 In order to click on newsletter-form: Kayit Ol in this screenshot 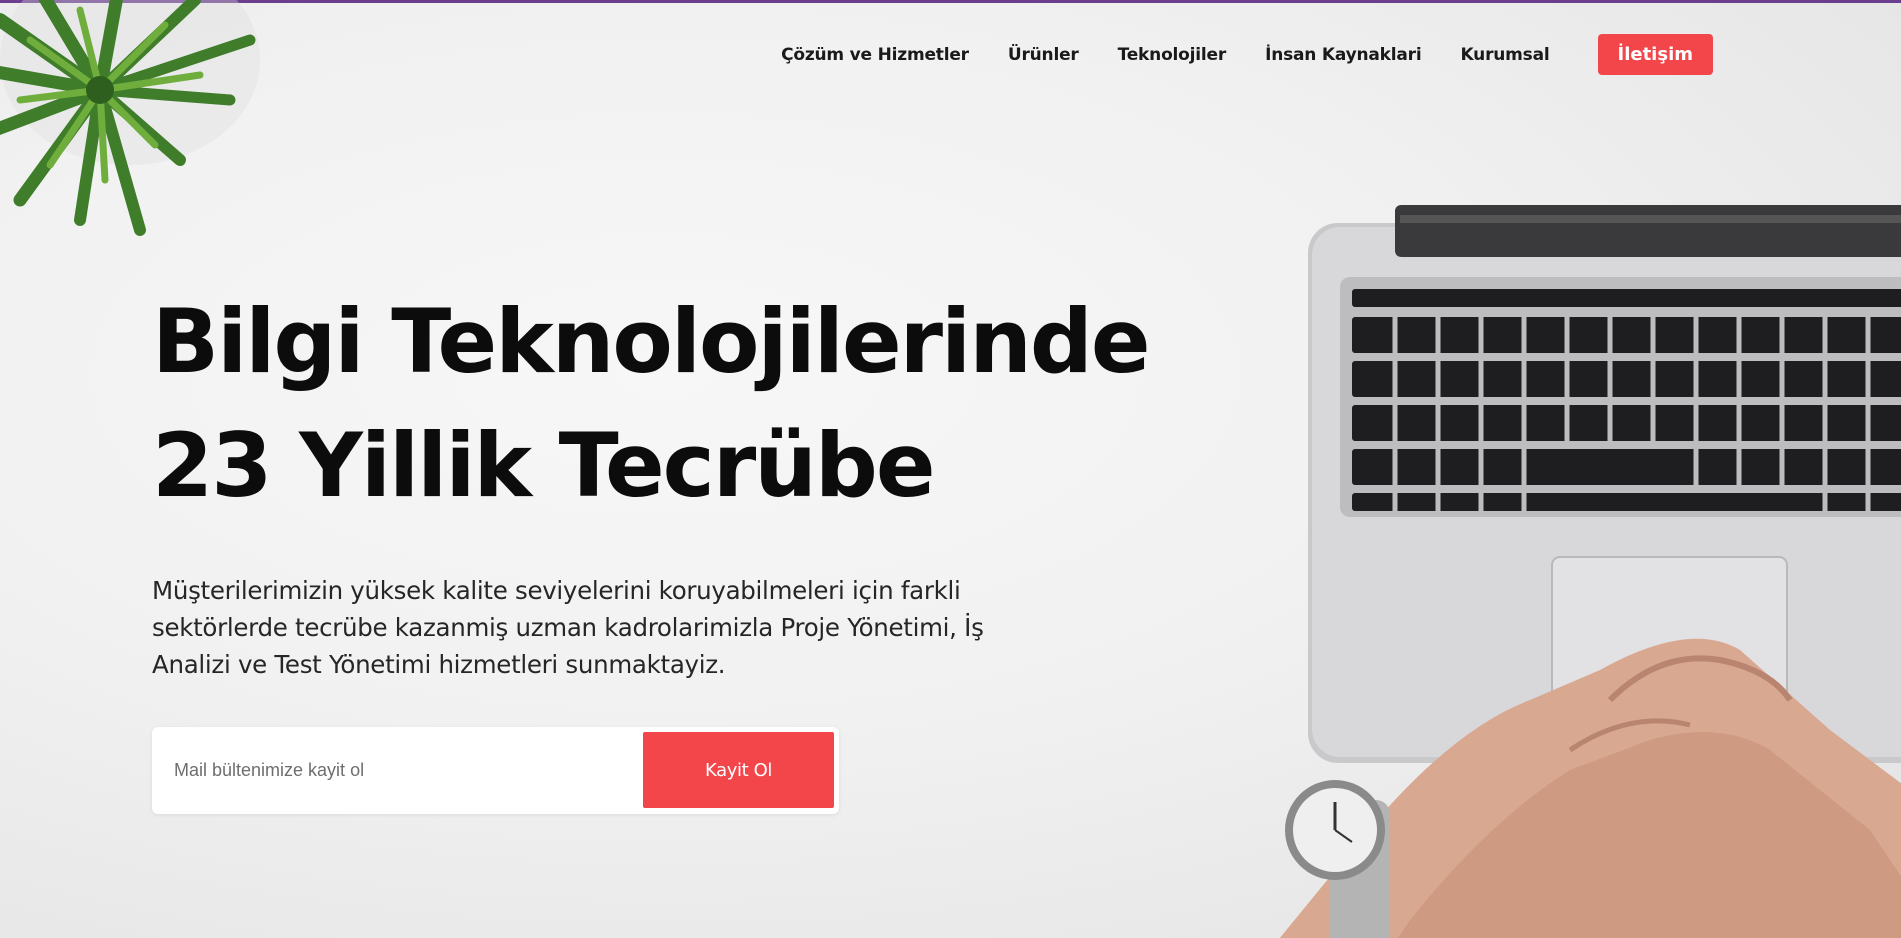, I will do `click(495, 770)`.